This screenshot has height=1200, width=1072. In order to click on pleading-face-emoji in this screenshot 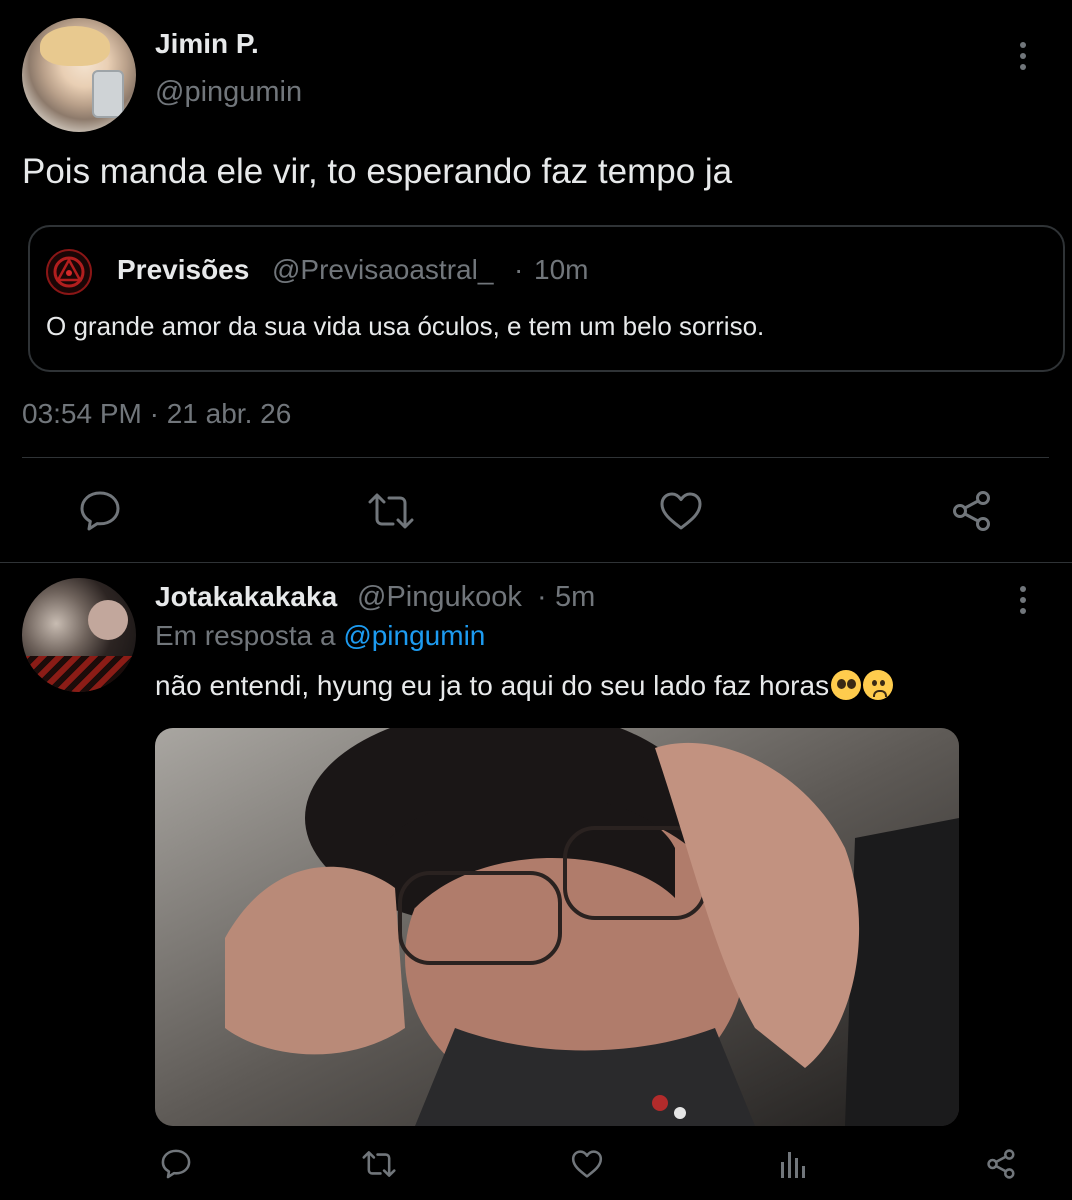, I will do `click(846, 685)`.